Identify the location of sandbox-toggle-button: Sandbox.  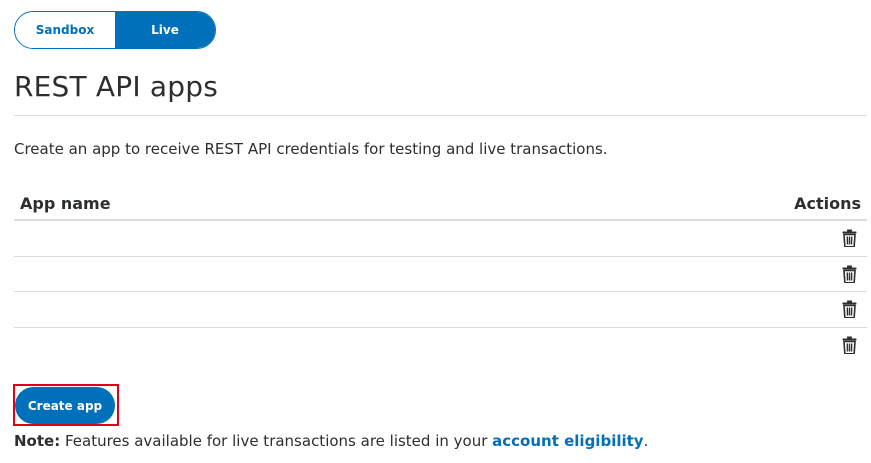
(65, 30).